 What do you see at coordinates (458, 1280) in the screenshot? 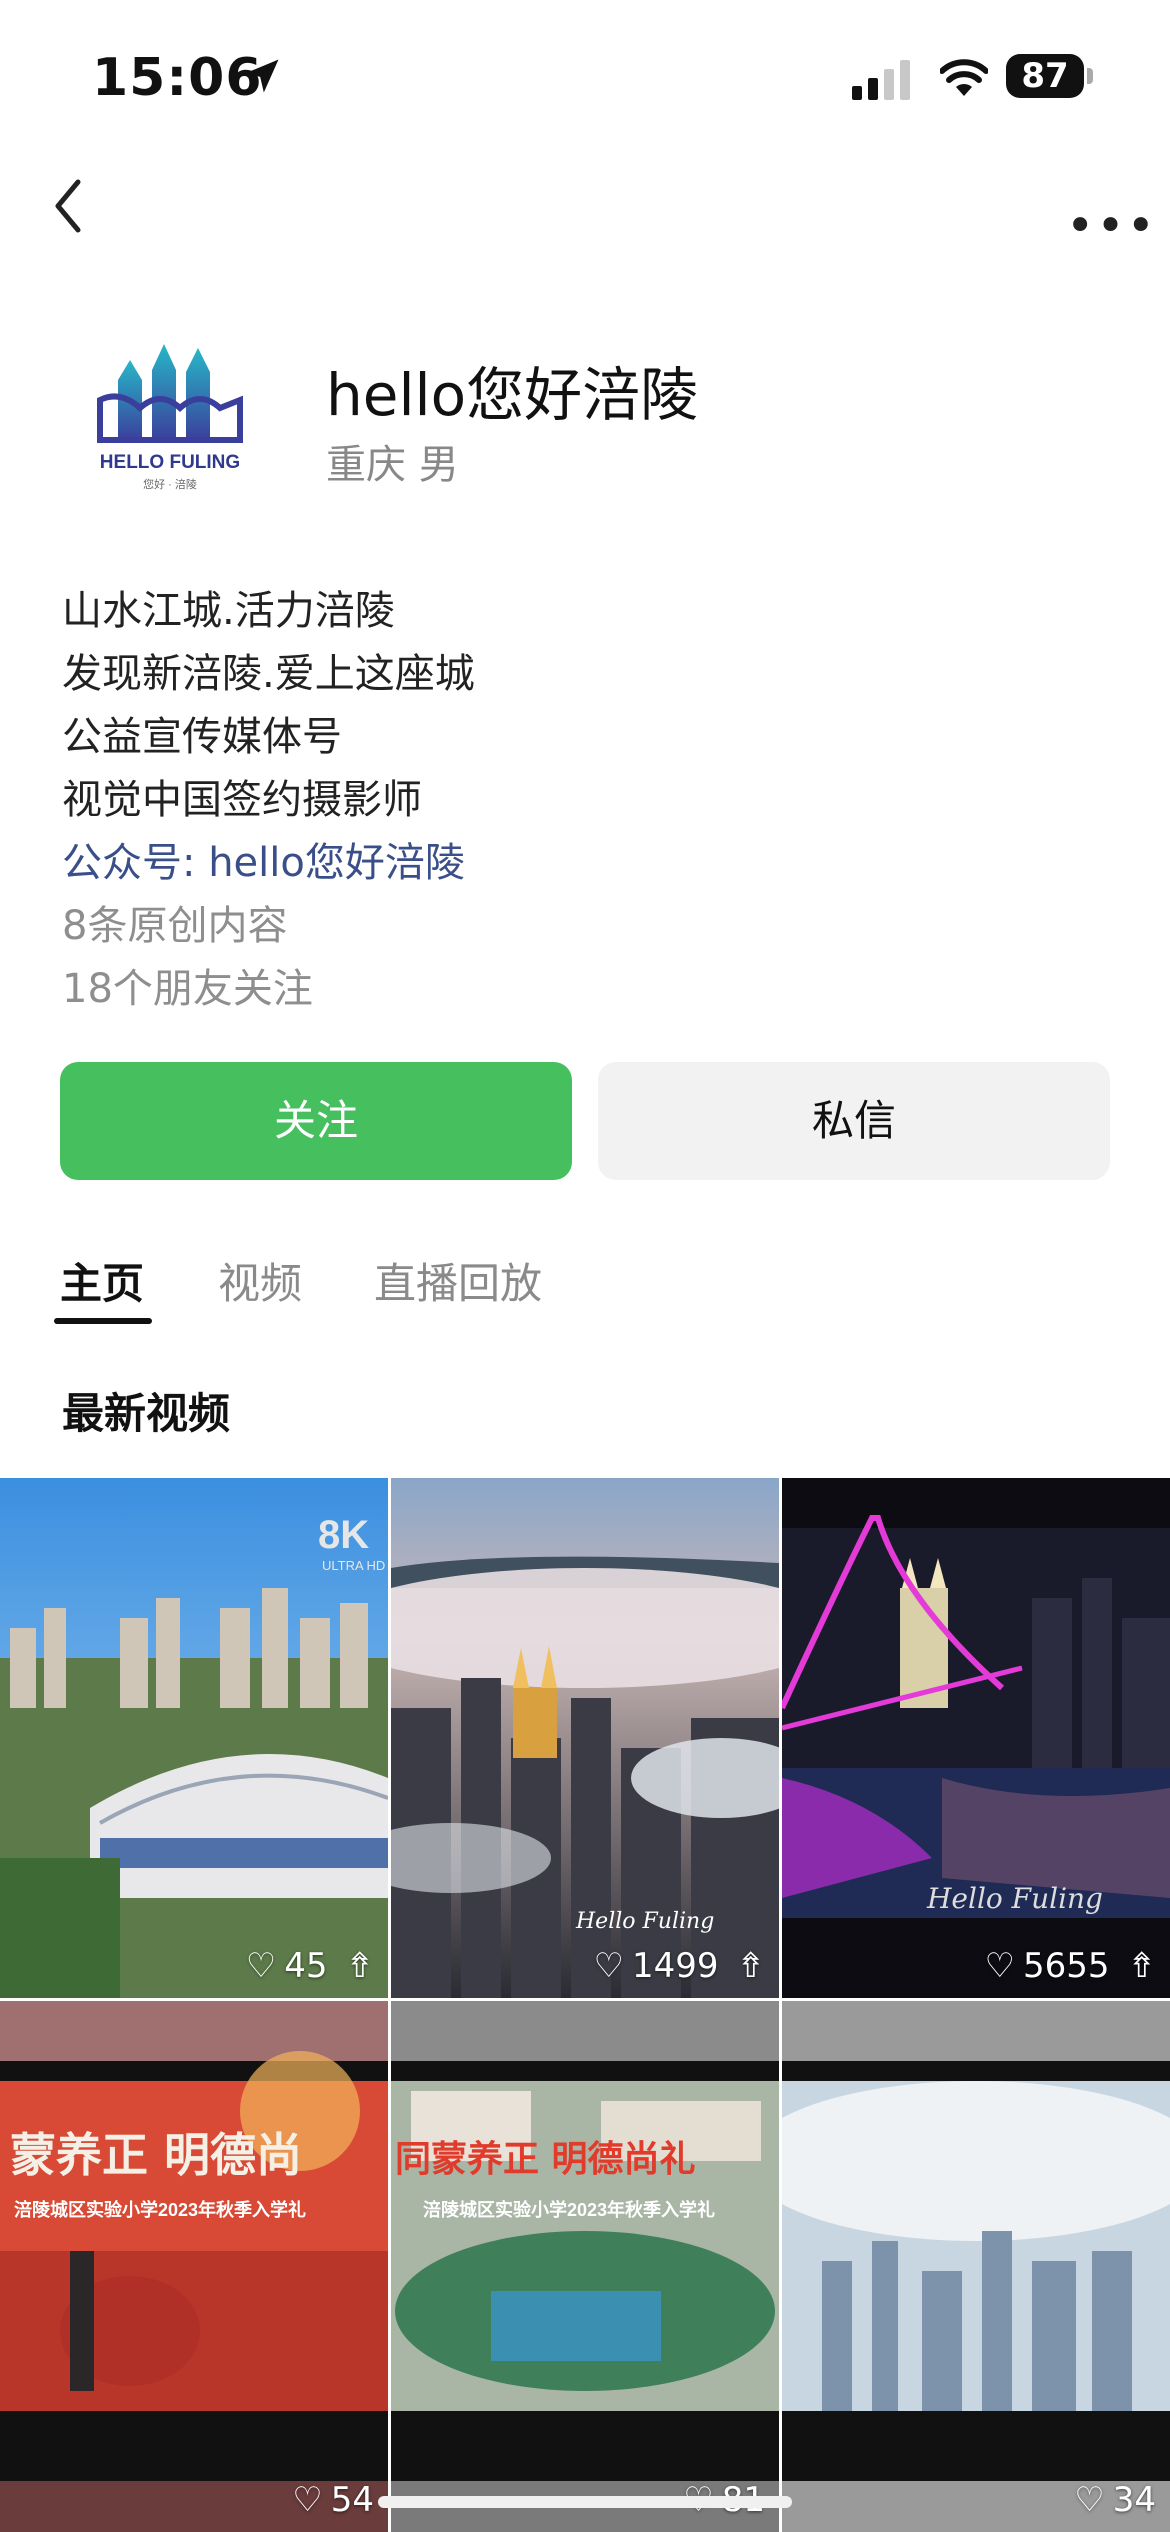
I see `tab-live-replay: 直播回放` at bounding box center [458, 1280].